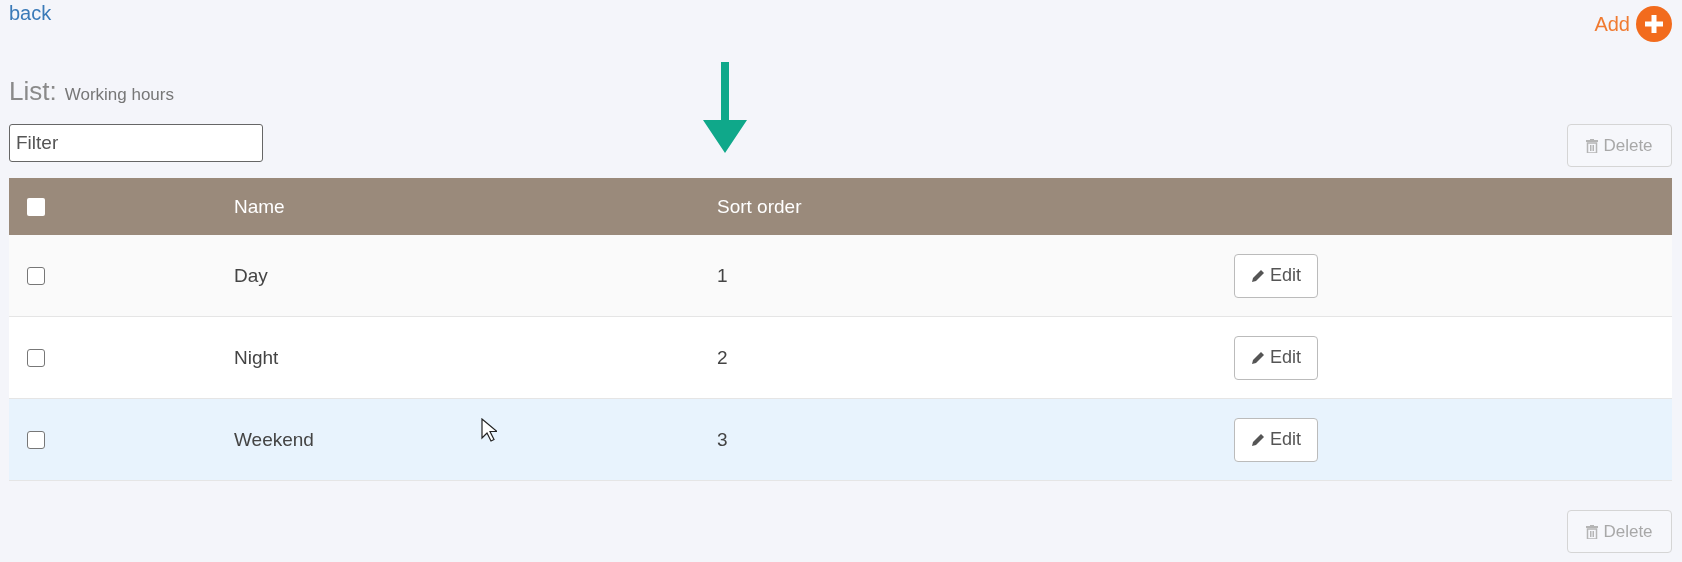 This screenshot has width=1682, height=562. Describe the element at coordinates (722, 439) in the screenshot. I see `table-cell: 3` at that location.